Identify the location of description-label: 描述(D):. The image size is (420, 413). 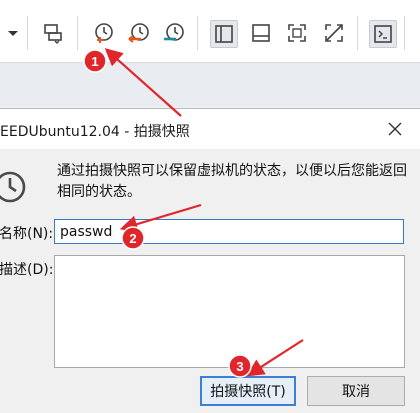
(27, 270).